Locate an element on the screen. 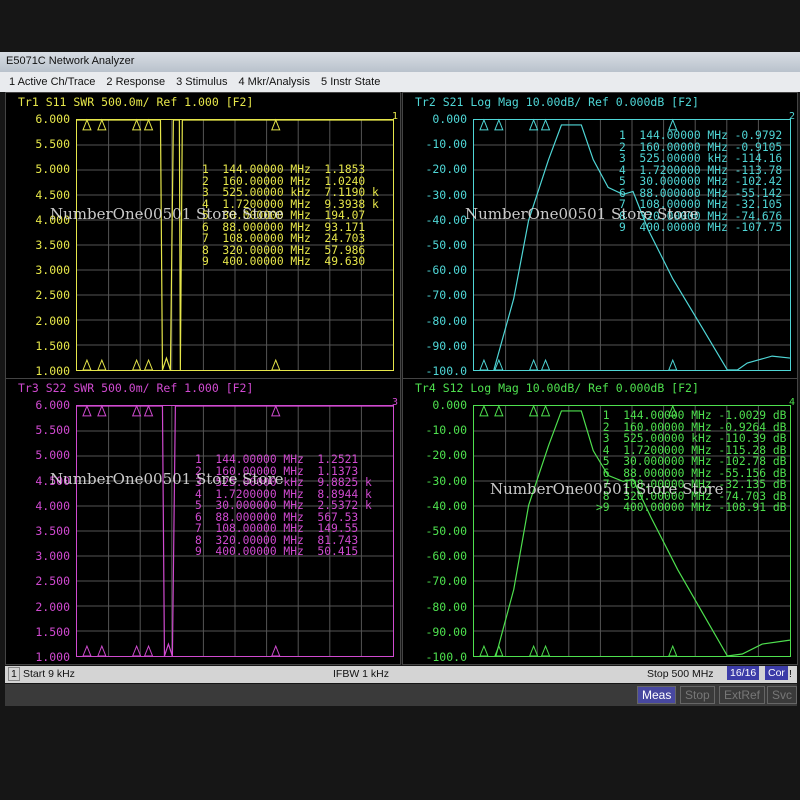 The width and height of the screenshot is (800, 800). marker-row: 1 144.00000 MHz -0.9792 is located at coordinates (701, 135).